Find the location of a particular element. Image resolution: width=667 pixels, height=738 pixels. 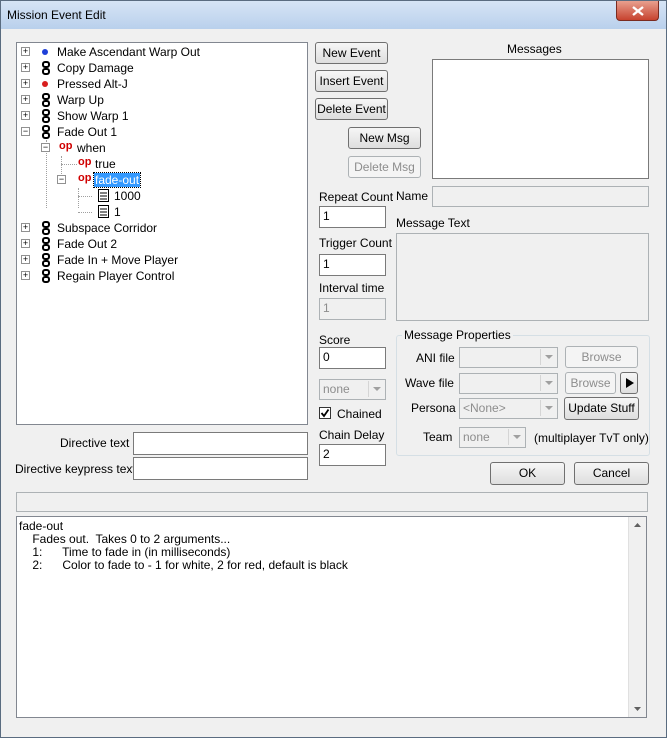

help-line: fade-out is located at coordinates (41, 526).